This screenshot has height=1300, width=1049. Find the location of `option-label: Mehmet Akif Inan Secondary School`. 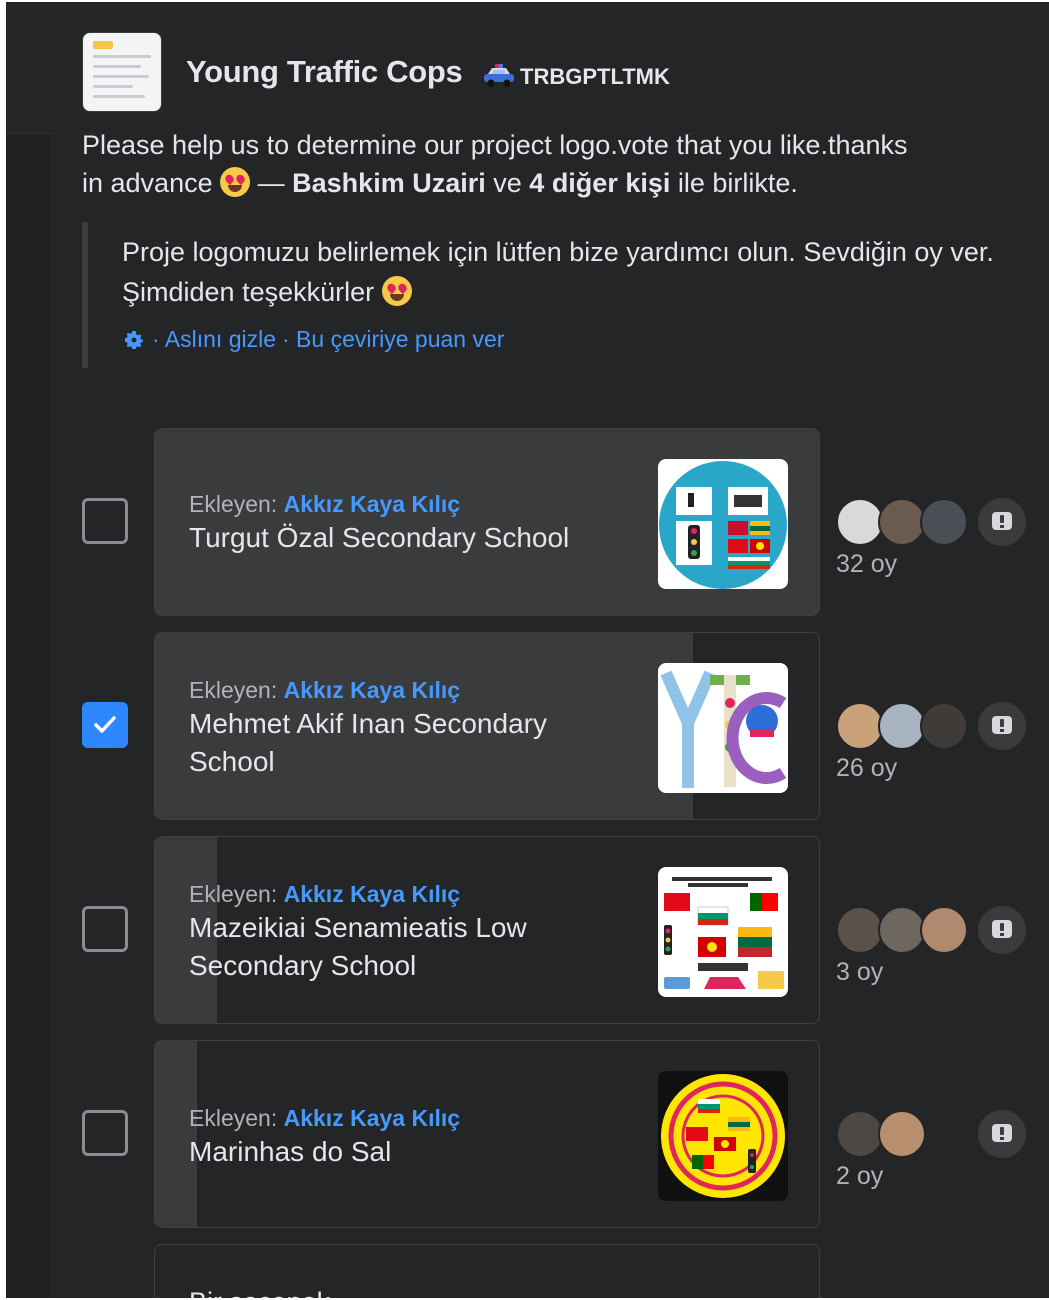

option-label: Mehmet Akif Inan Secondary School is located at coordinates (368, 742).